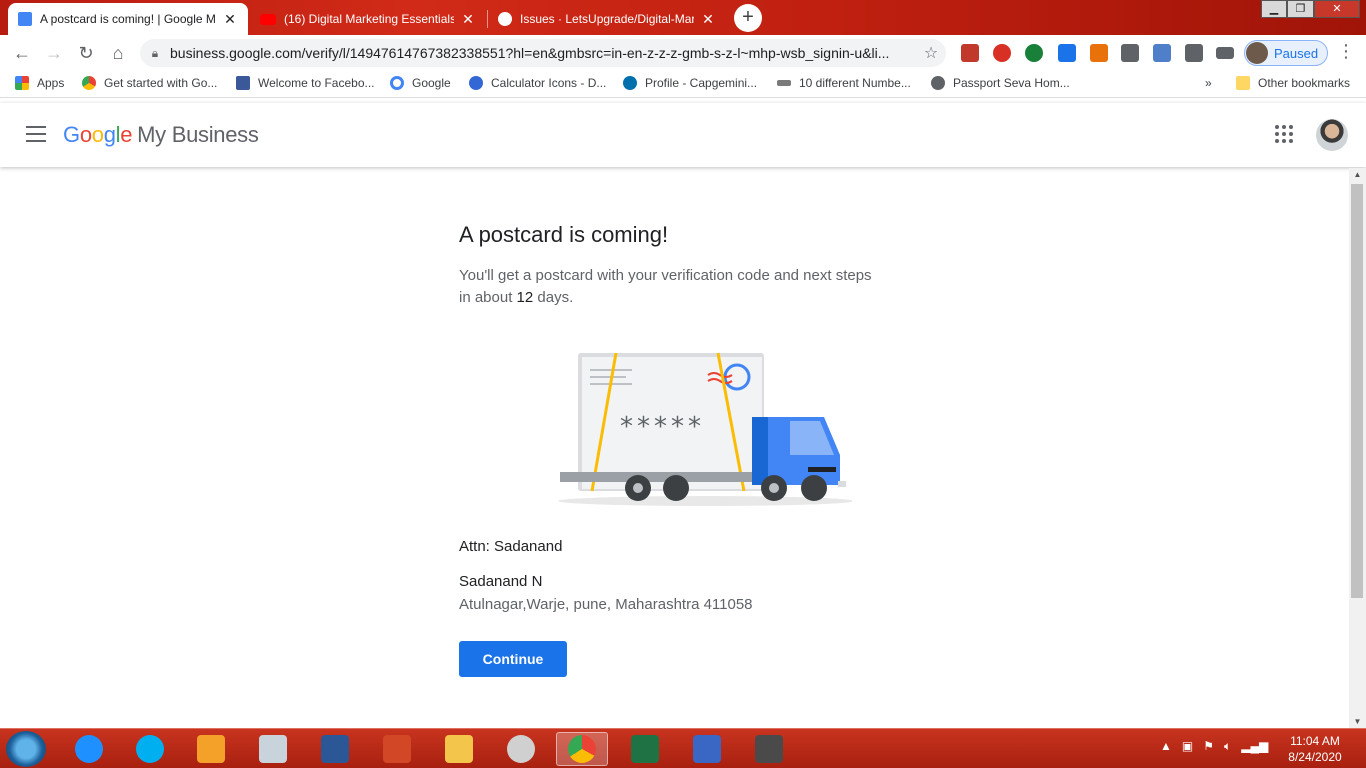  I want to click on signal-icon: ▂▄▆, so click(1254, 746).